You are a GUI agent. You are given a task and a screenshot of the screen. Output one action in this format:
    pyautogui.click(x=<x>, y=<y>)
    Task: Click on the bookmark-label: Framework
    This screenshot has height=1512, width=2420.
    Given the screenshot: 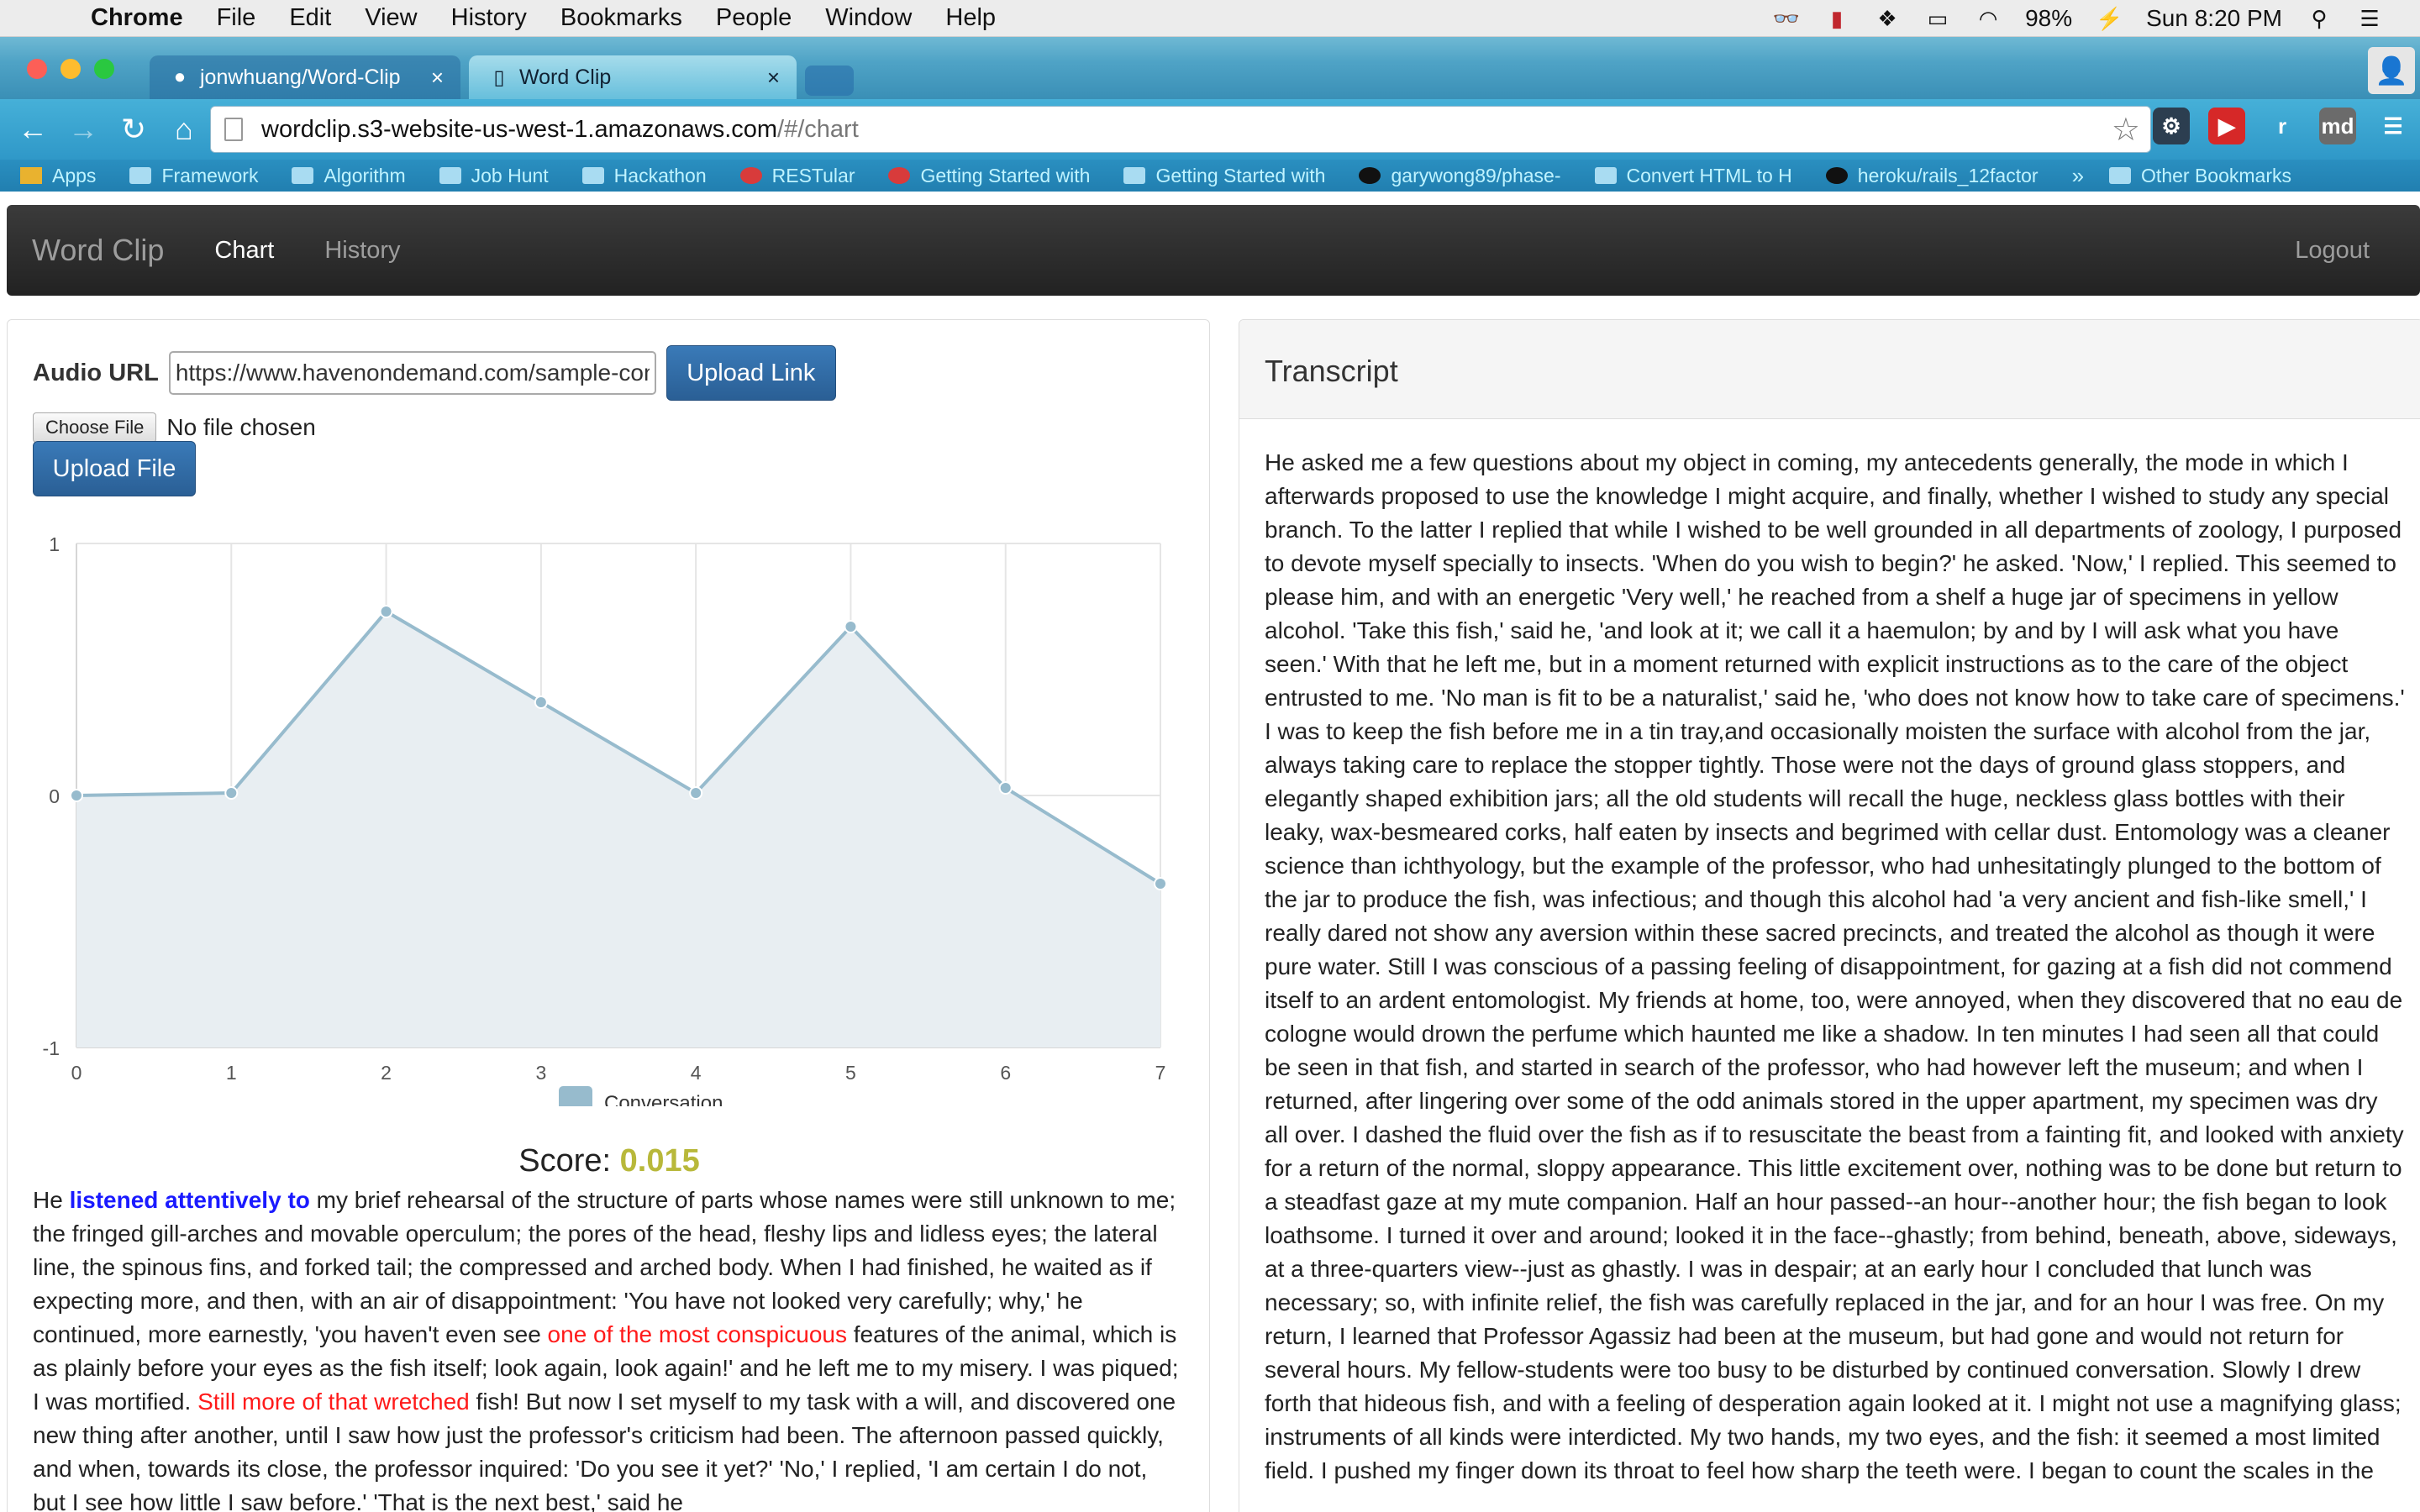 What is the action you would take?
    pyautogui.click(x=210, y=175)
    